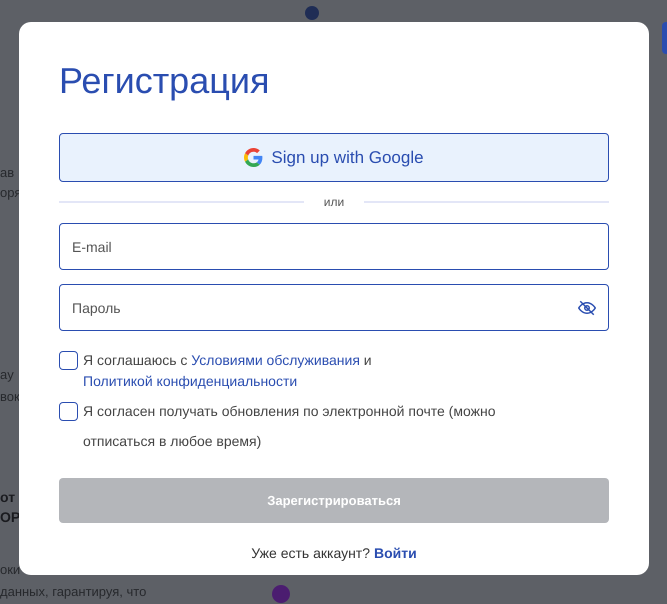 The image size is (667, 604). What do you see at coordinates (10, 569) in the screenshot?
I see `background-text: оки` at bounding box center [10, 569].